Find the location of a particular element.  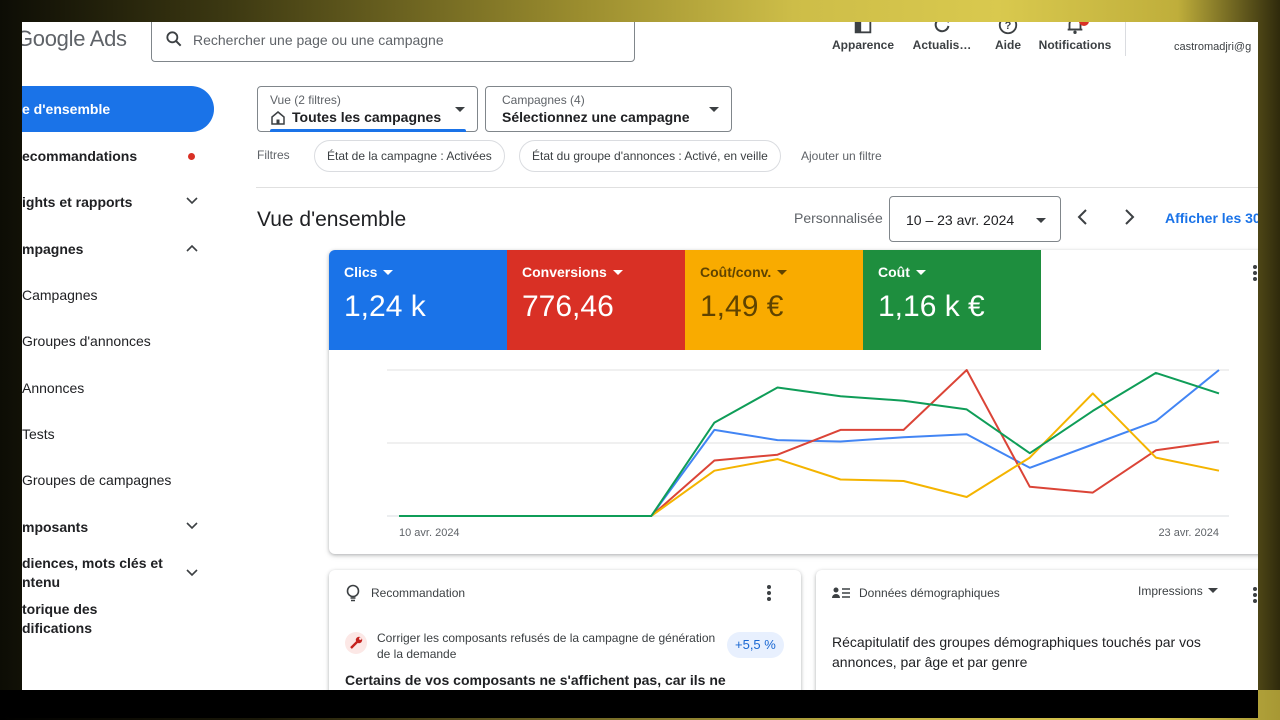

sidebar-item-change-history: torique des difications is located at coordinates (82, 619).